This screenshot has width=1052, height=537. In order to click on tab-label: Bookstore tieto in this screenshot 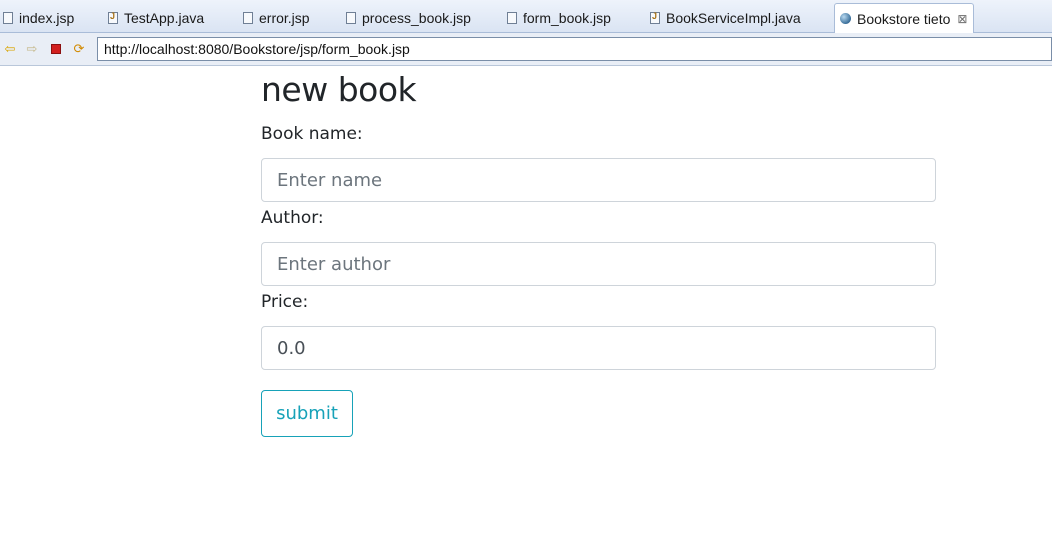, I will do `click(904, 18)`.